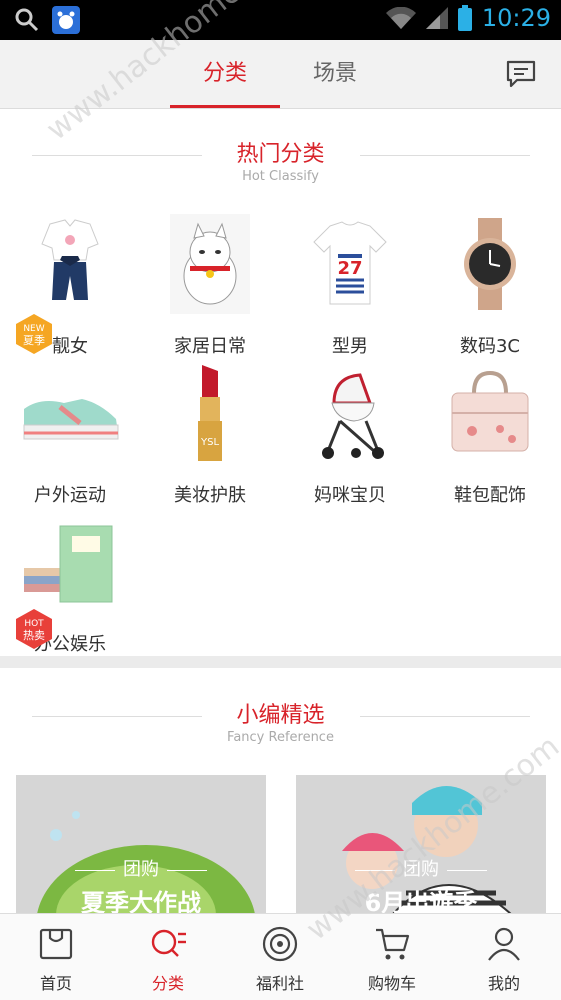 Image resolution: width=561 pixels, height=1000 pixels. What do you see at coordinates (280, 737) in the screenshot?
I see `section-subtitle: Fancy Reference` at bounding box center [280, 737].